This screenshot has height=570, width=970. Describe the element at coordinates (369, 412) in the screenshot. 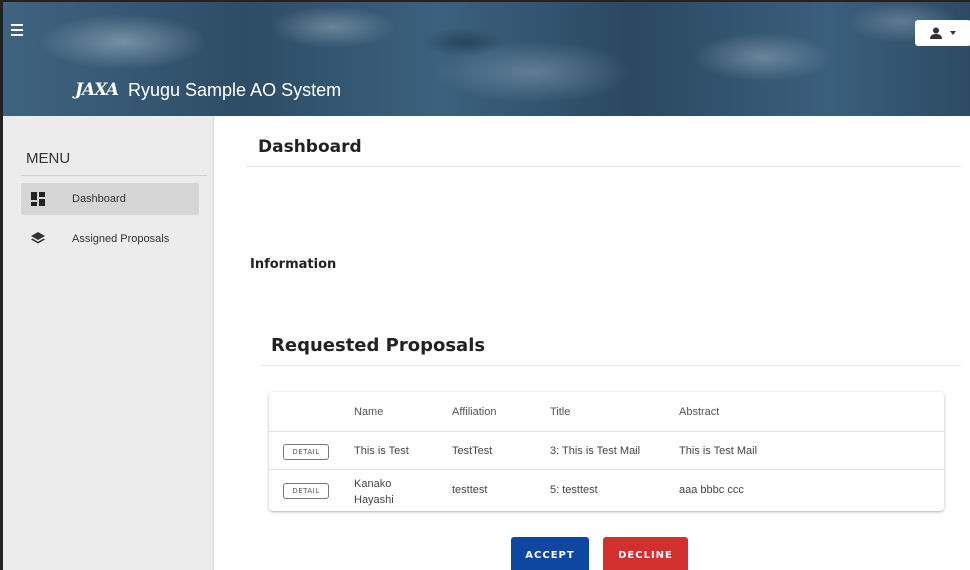

I see `column-header-name: Name` at that location.